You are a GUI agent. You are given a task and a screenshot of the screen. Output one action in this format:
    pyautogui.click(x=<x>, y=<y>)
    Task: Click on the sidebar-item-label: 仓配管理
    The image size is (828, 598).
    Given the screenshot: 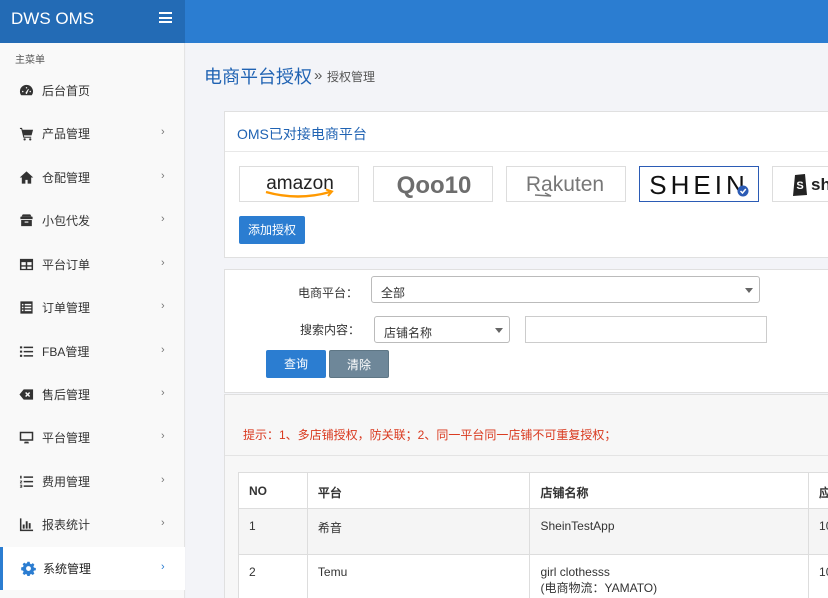 What is the action you would take?
    pyautogui.click(x=66, y=178)
    